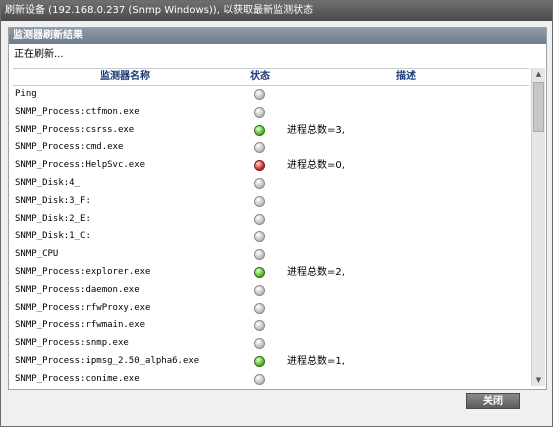 Image resolution: width=553 pixels, height=427 pixels. I want to click on table-row: SNMP_Disk:2_E:, so click(271, 220).